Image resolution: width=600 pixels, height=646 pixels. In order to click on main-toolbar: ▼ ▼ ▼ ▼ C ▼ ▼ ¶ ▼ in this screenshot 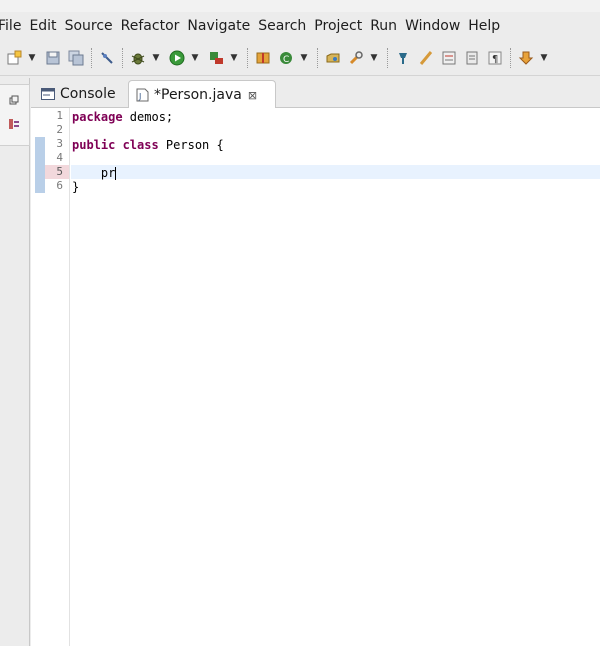, I will do `click(300, 58)`.